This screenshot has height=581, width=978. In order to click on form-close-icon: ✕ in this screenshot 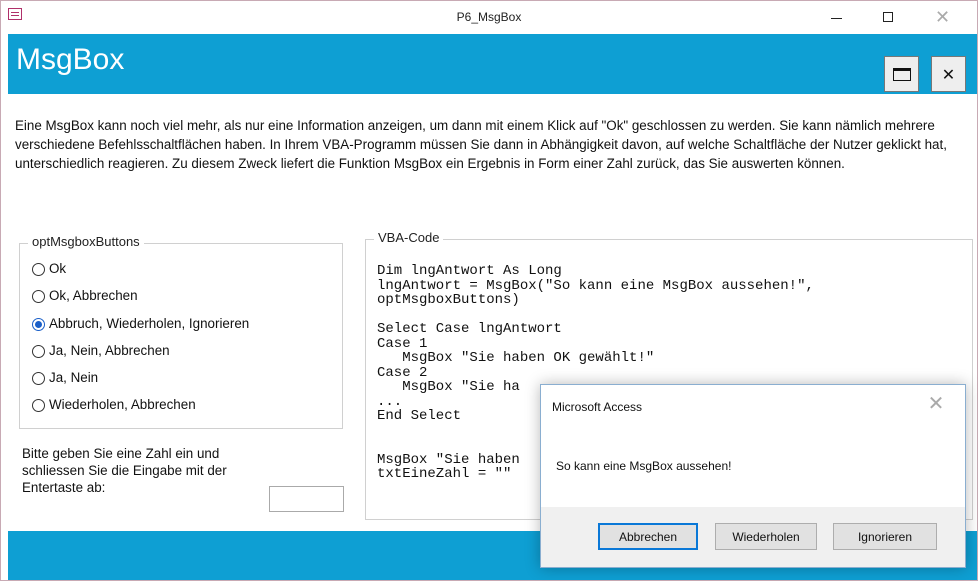, I will do `click(948, 75)`.